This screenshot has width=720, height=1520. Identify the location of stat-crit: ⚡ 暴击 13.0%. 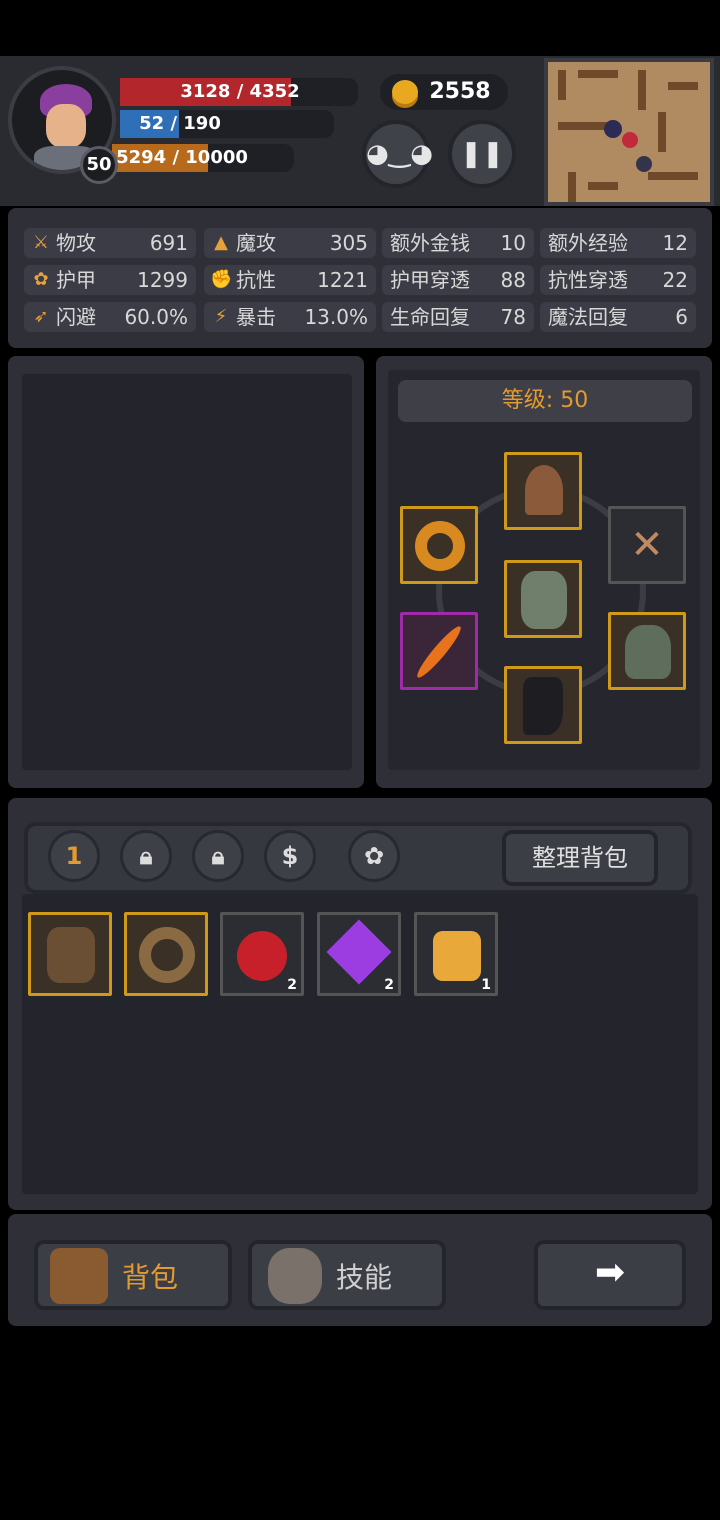
(290, 317).